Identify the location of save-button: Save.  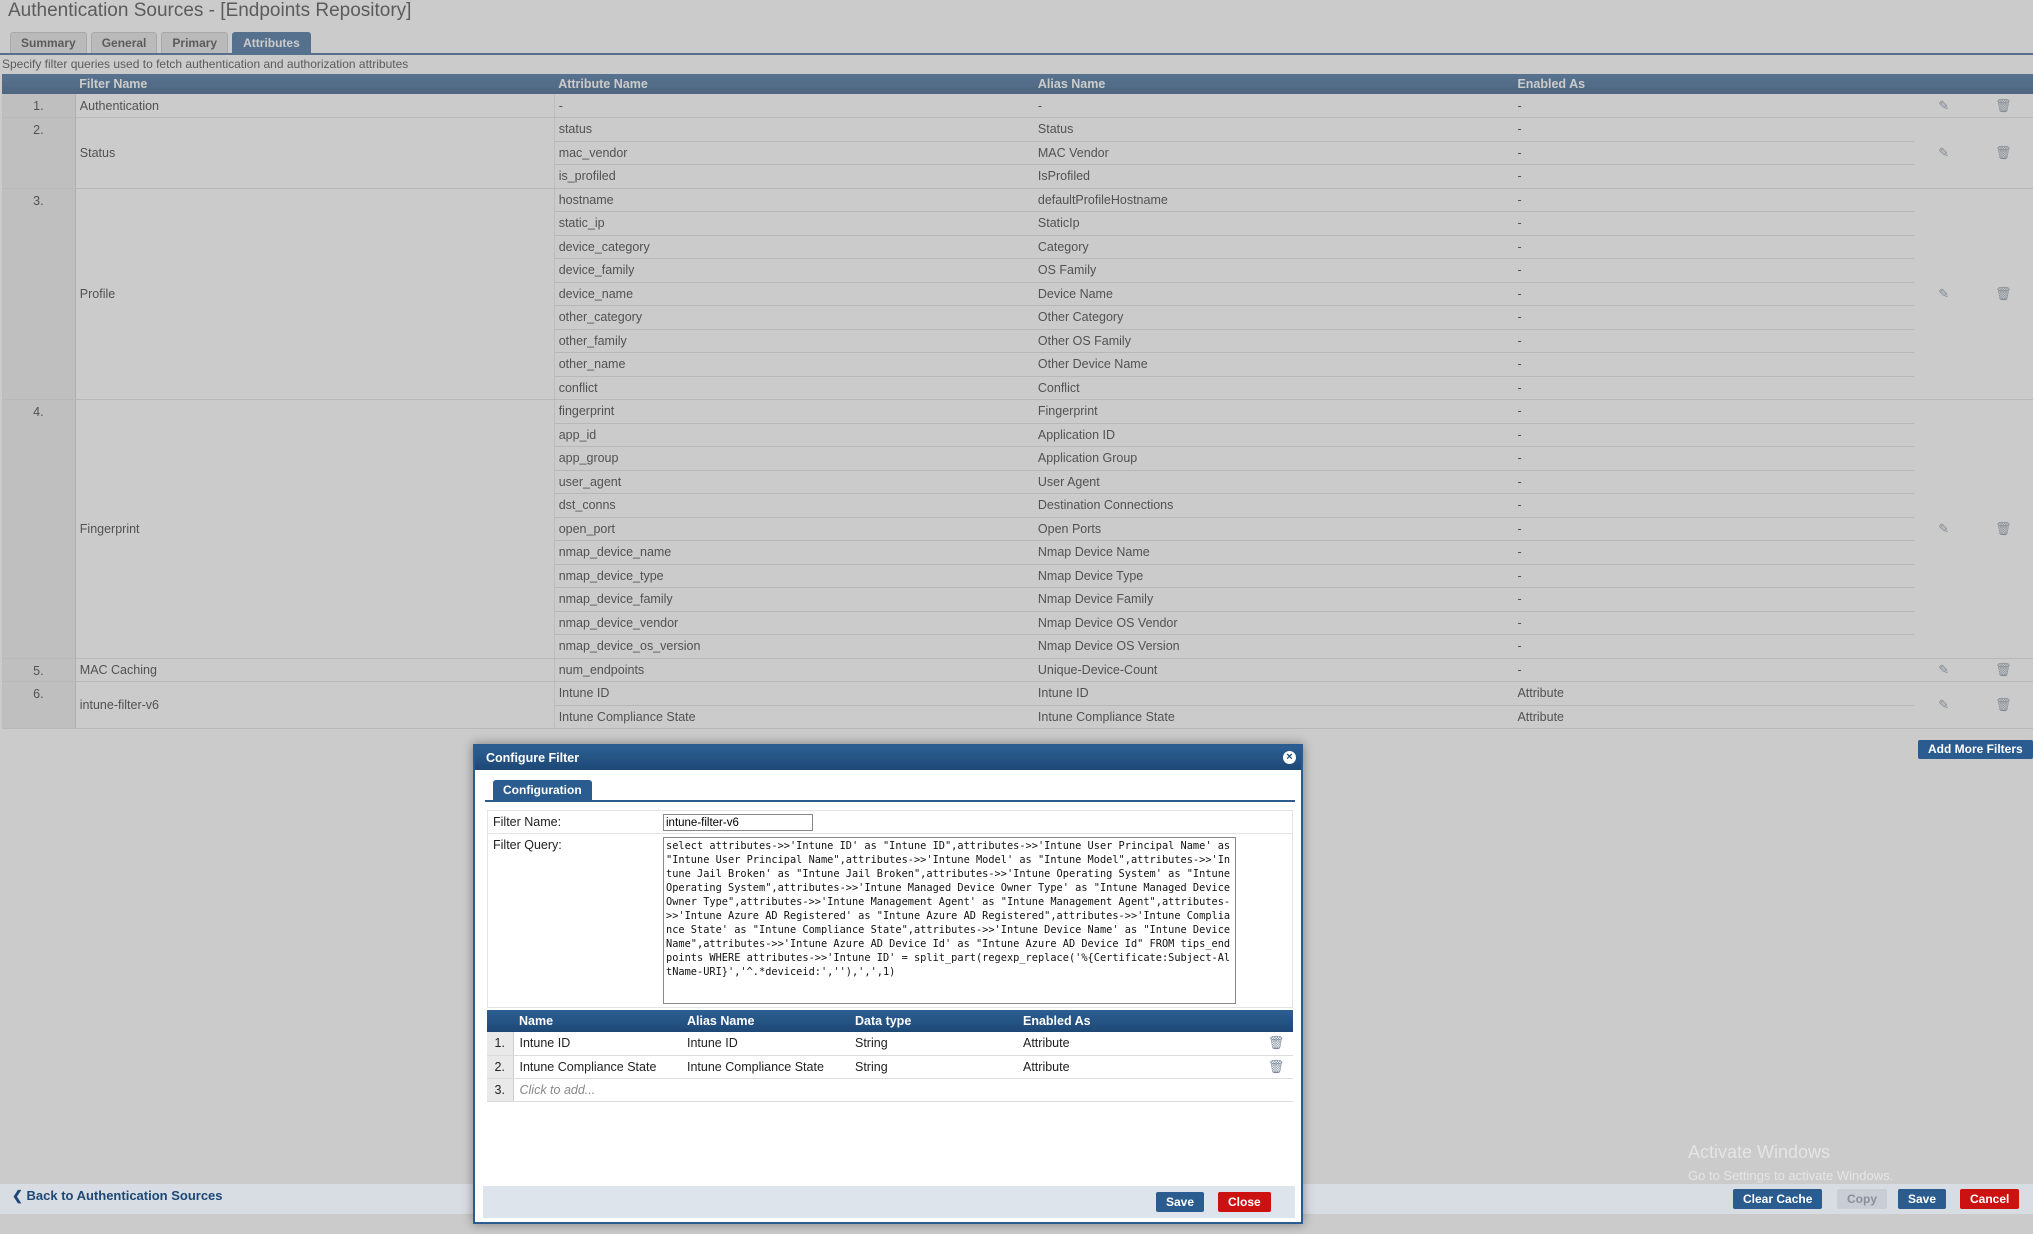
(1922, 1199).